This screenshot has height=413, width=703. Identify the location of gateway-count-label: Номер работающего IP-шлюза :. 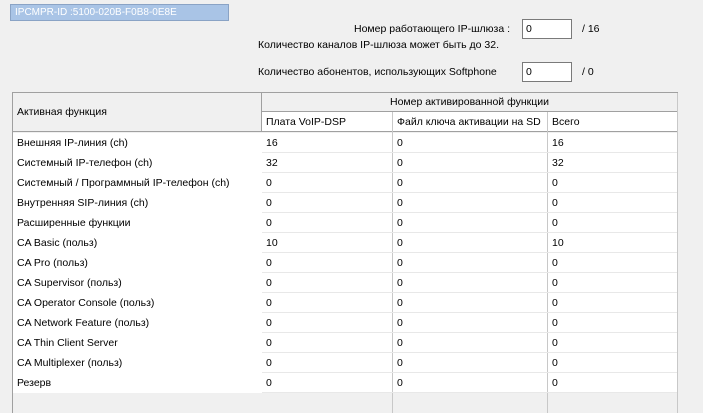
(432, 29).